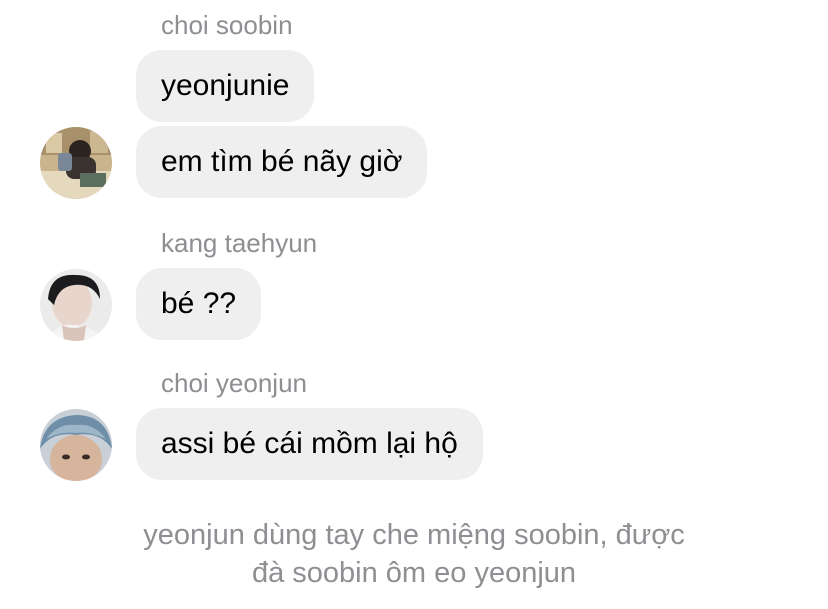 The image size is (828, 609). What do you see at coordinates (225, 86) in the screenshot?
I see `message-bubble: yeonjunie` at bounding box center [225, 86].